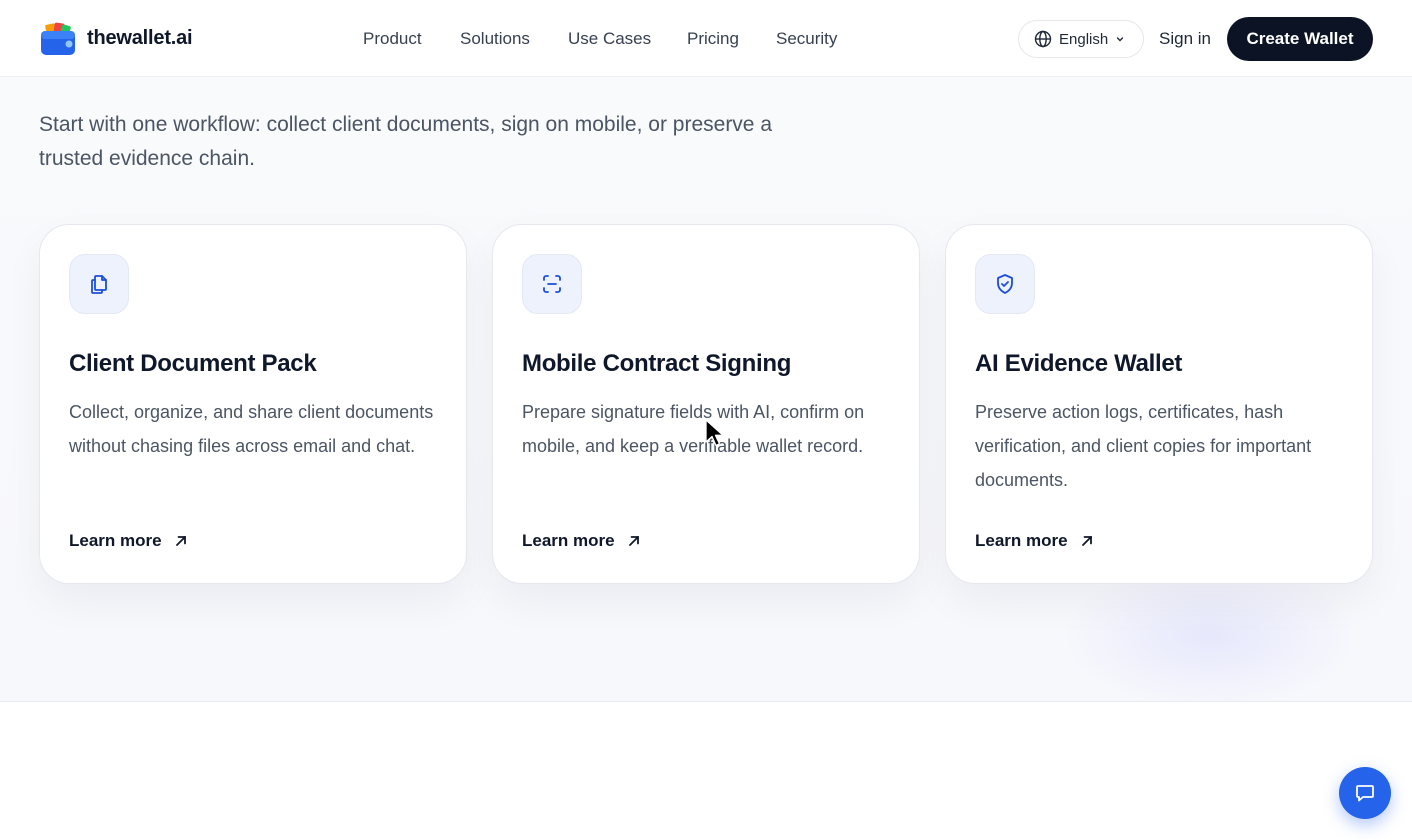 This screenshot has width=1412, height=840. Describe the element at coordinates (495, 39) in the screenshot. I see `nav-solutions: Solutions` at that location.